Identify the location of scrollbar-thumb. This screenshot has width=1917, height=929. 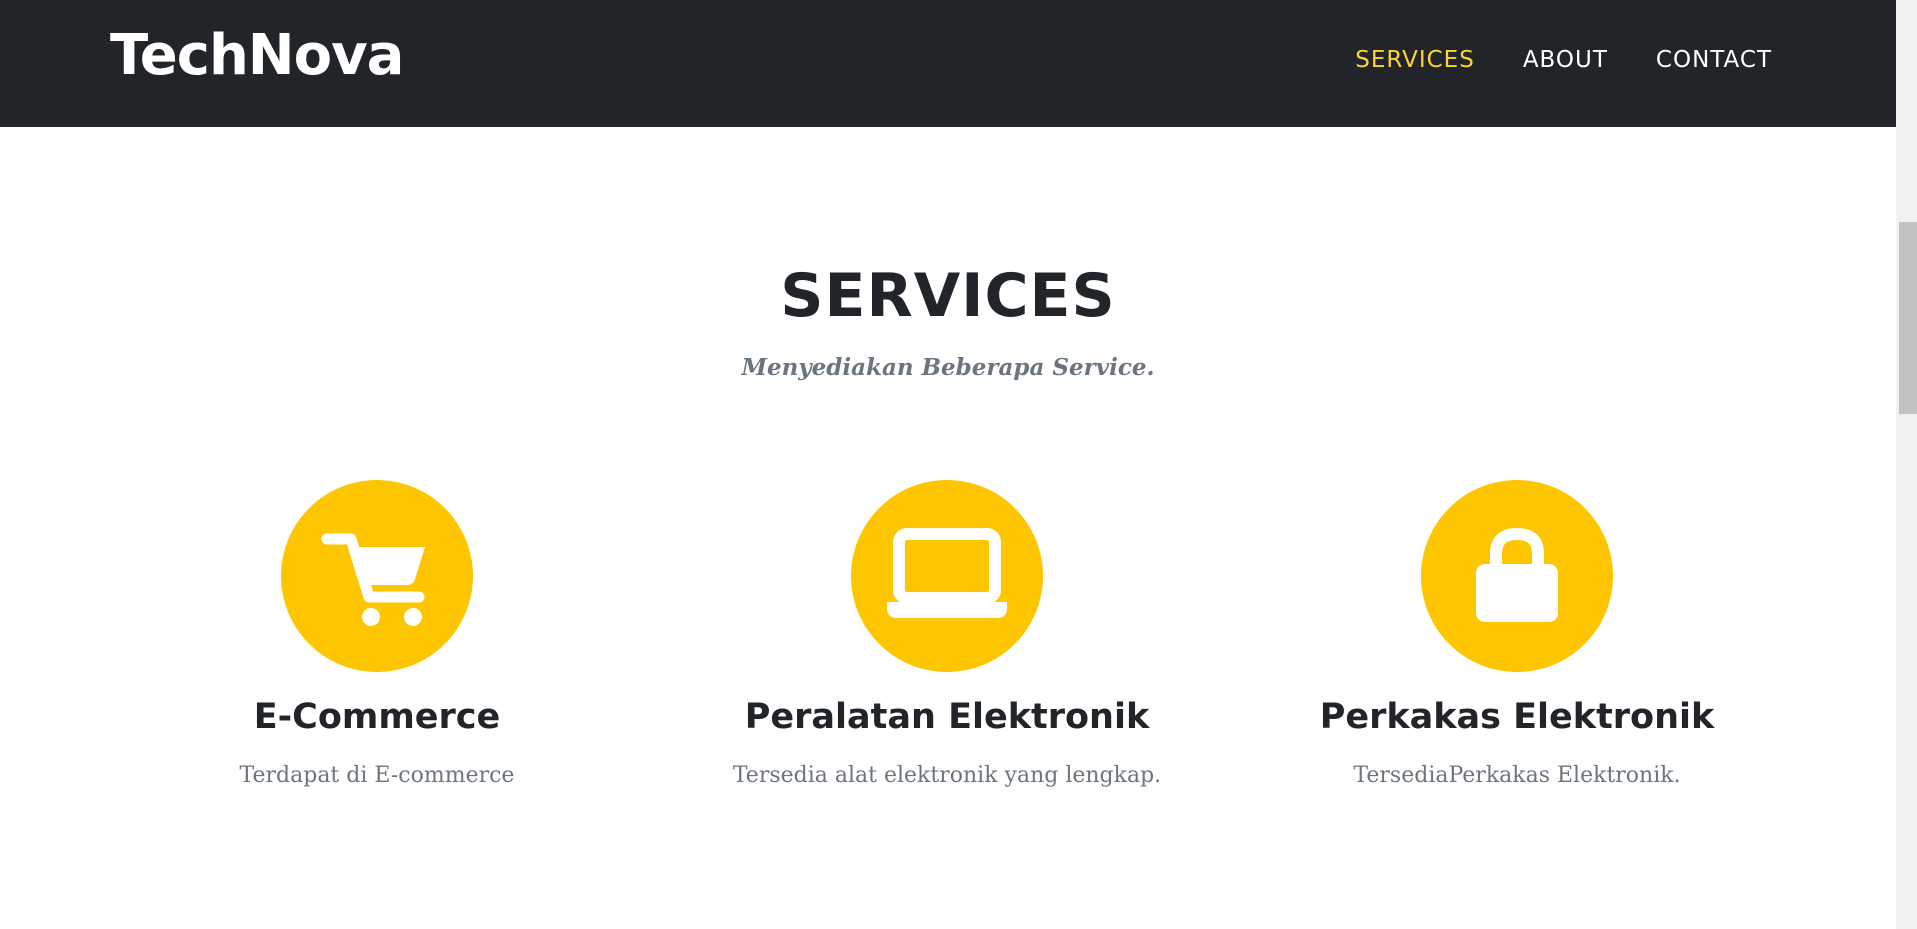
(1908, 318).